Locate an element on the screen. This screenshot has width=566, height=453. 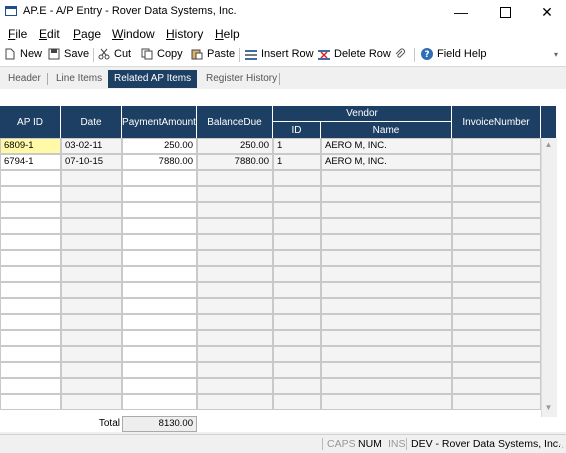
column-header-invoice-number: InvoiceNumber is located at coordinates (496, 122).